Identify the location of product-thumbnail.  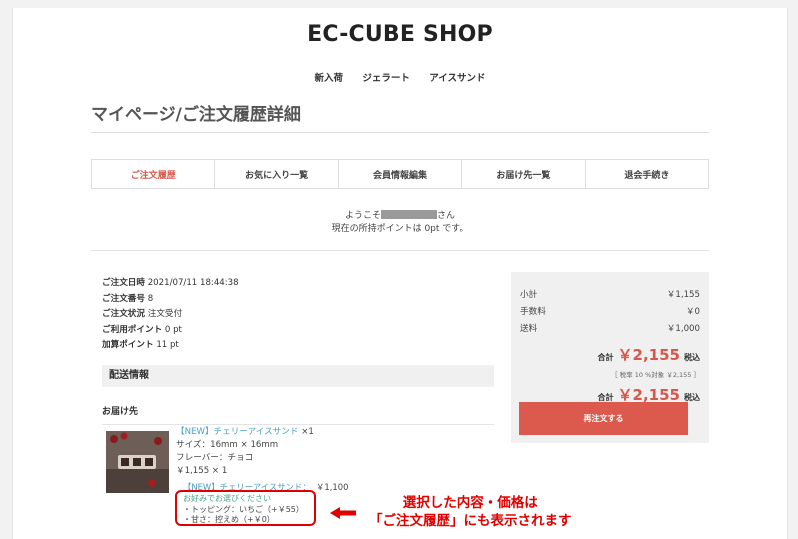
(137, 462).